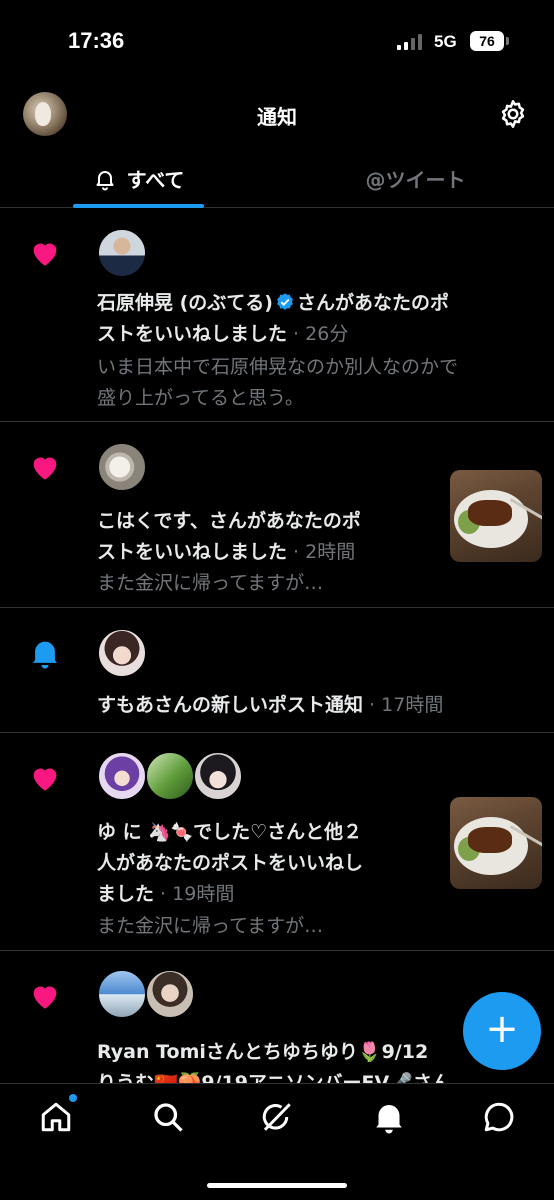  Describe the element at coordinates (159, 832) in the screenshot. I see `unicorn-icon: 🦄` at that location.